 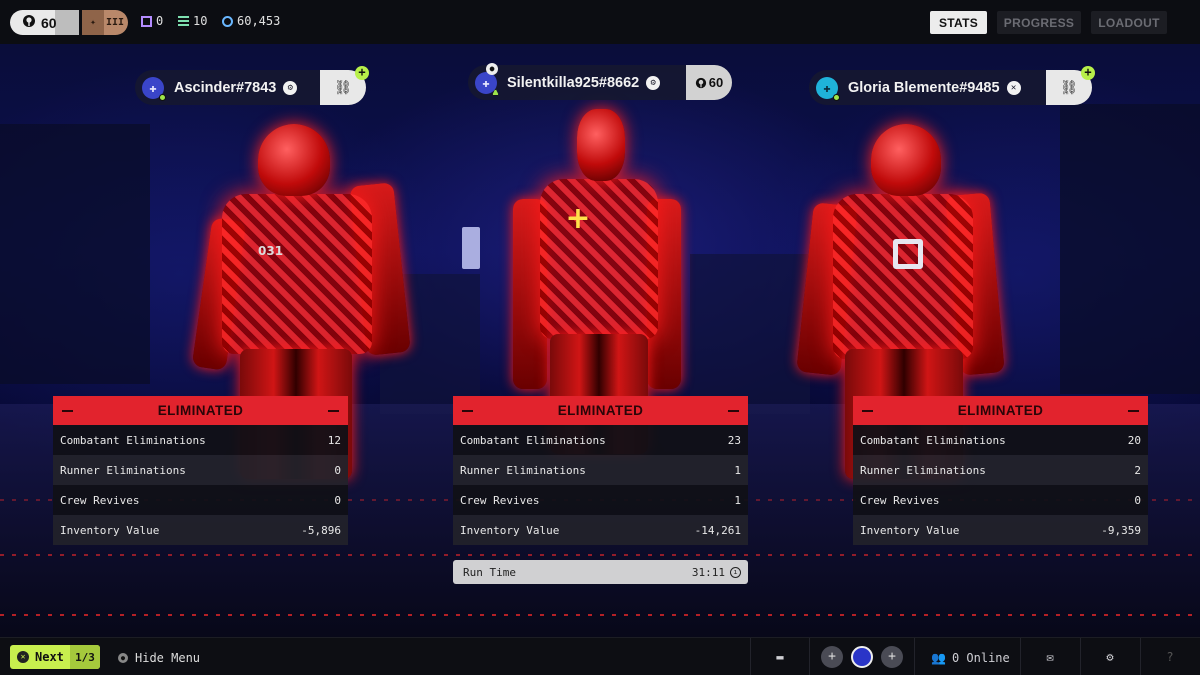 I want to click on stat-row: Runner Eliminations 1, so click(x=600, y=470).